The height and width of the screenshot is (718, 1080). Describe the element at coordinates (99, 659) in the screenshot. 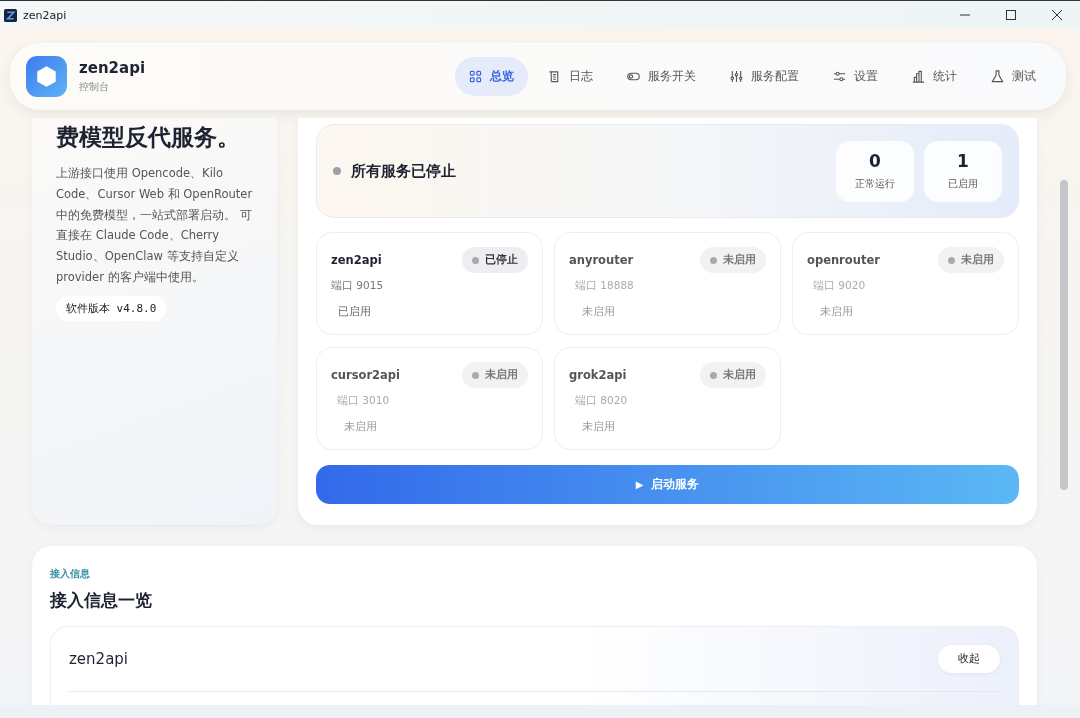

I see `entry-name: zen2api` at that location.